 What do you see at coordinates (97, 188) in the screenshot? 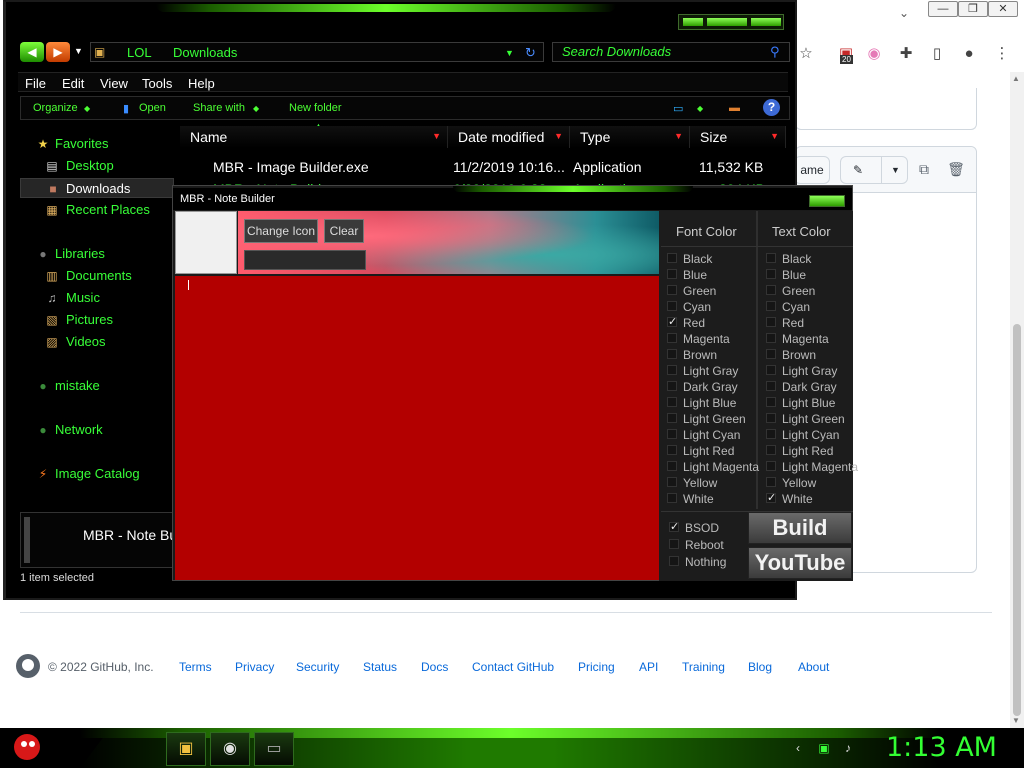
I see `nav-downloads: ■ Downloads` at bounding box center [97, 188].